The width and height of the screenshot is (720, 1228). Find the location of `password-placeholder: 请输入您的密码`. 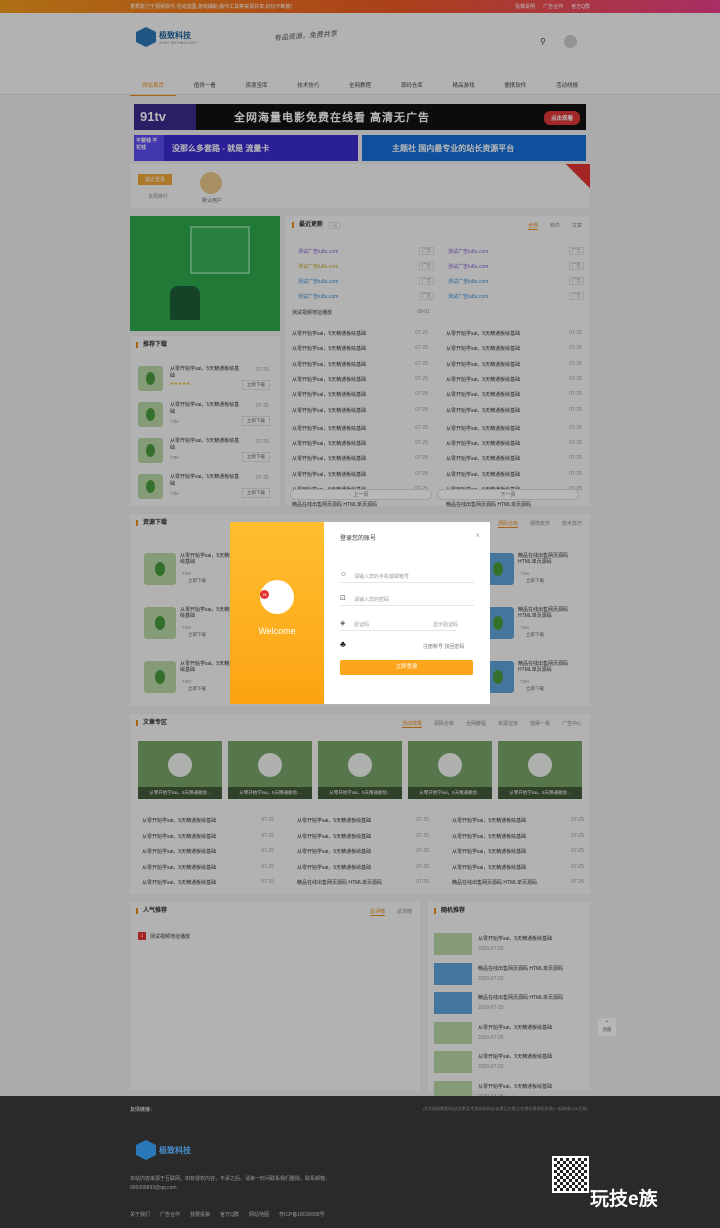

password-placeholder: 请输入您的密码 is located at coordinates (372, 600).